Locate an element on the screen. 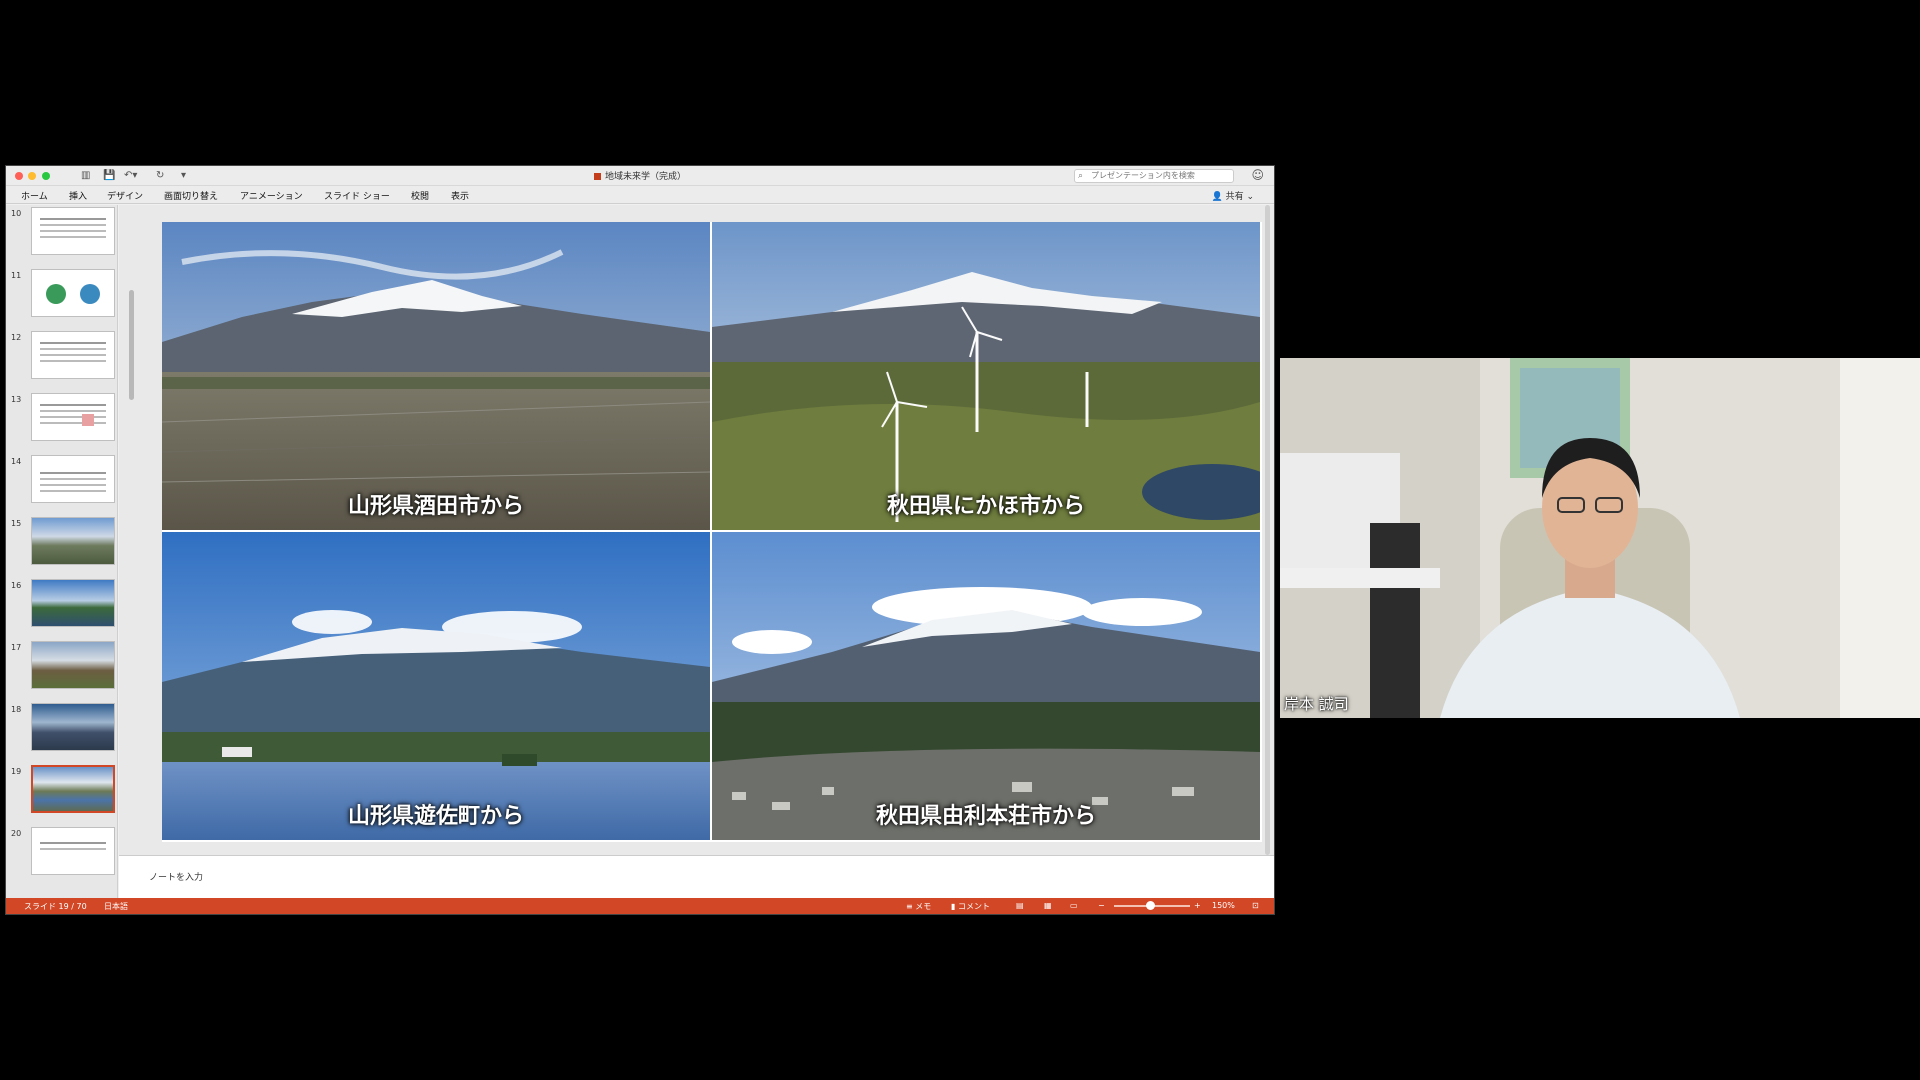 The width and height of the screenshot is (1920, 1080). tab-home: ホーム is located at coordinates (34, 195).